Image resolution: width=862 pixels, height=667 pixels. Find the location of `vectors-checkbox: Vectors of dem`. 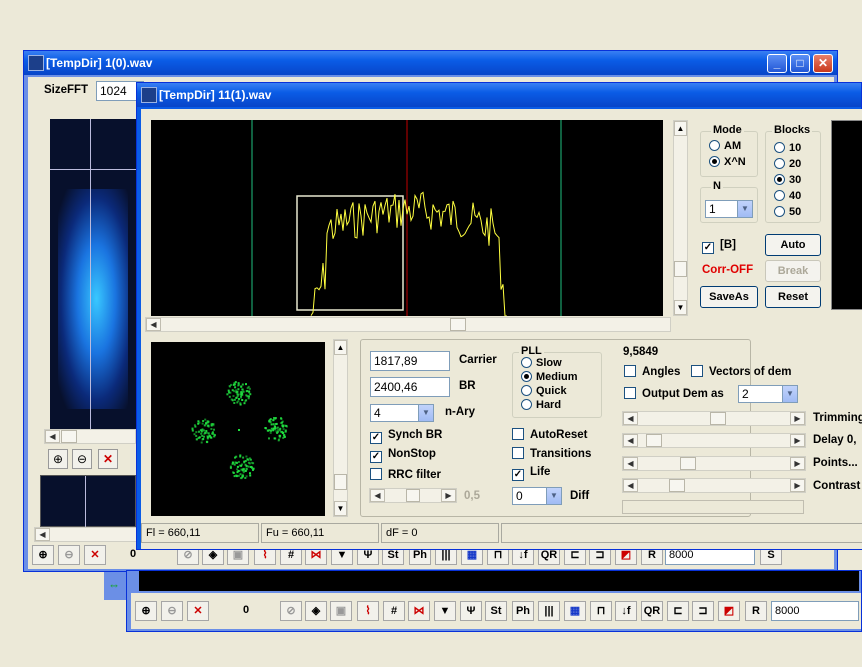

vectors-checkbox: Vectors of dem is located at coordinates (741, 372).